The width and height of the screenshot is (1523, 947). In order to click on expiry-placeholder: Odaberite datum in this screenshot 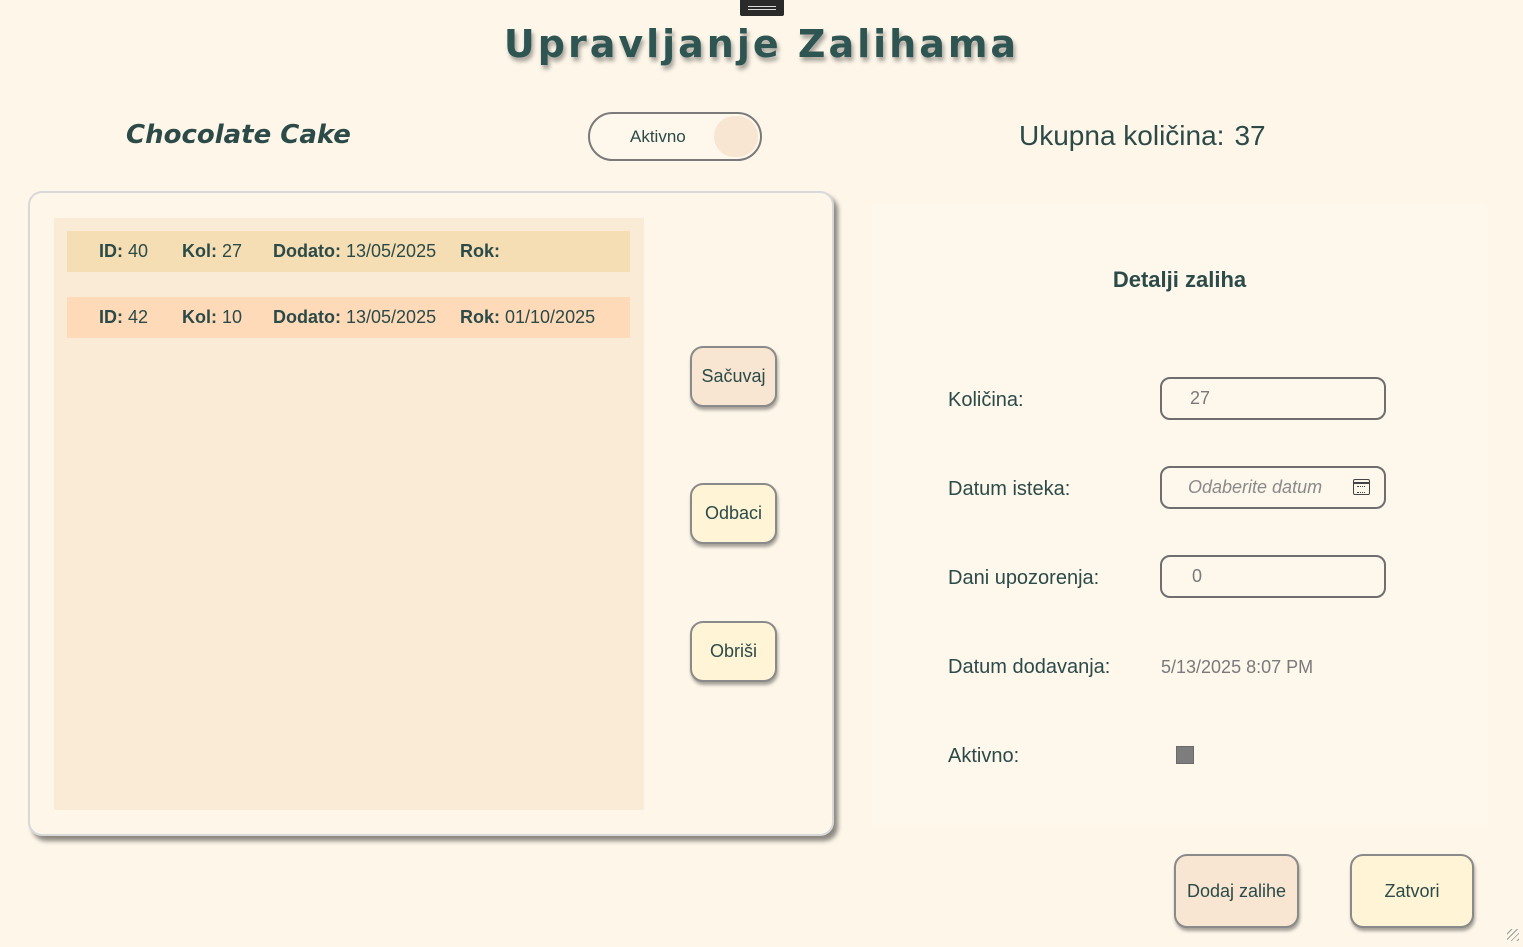, I will do `click(1255, 487)`.